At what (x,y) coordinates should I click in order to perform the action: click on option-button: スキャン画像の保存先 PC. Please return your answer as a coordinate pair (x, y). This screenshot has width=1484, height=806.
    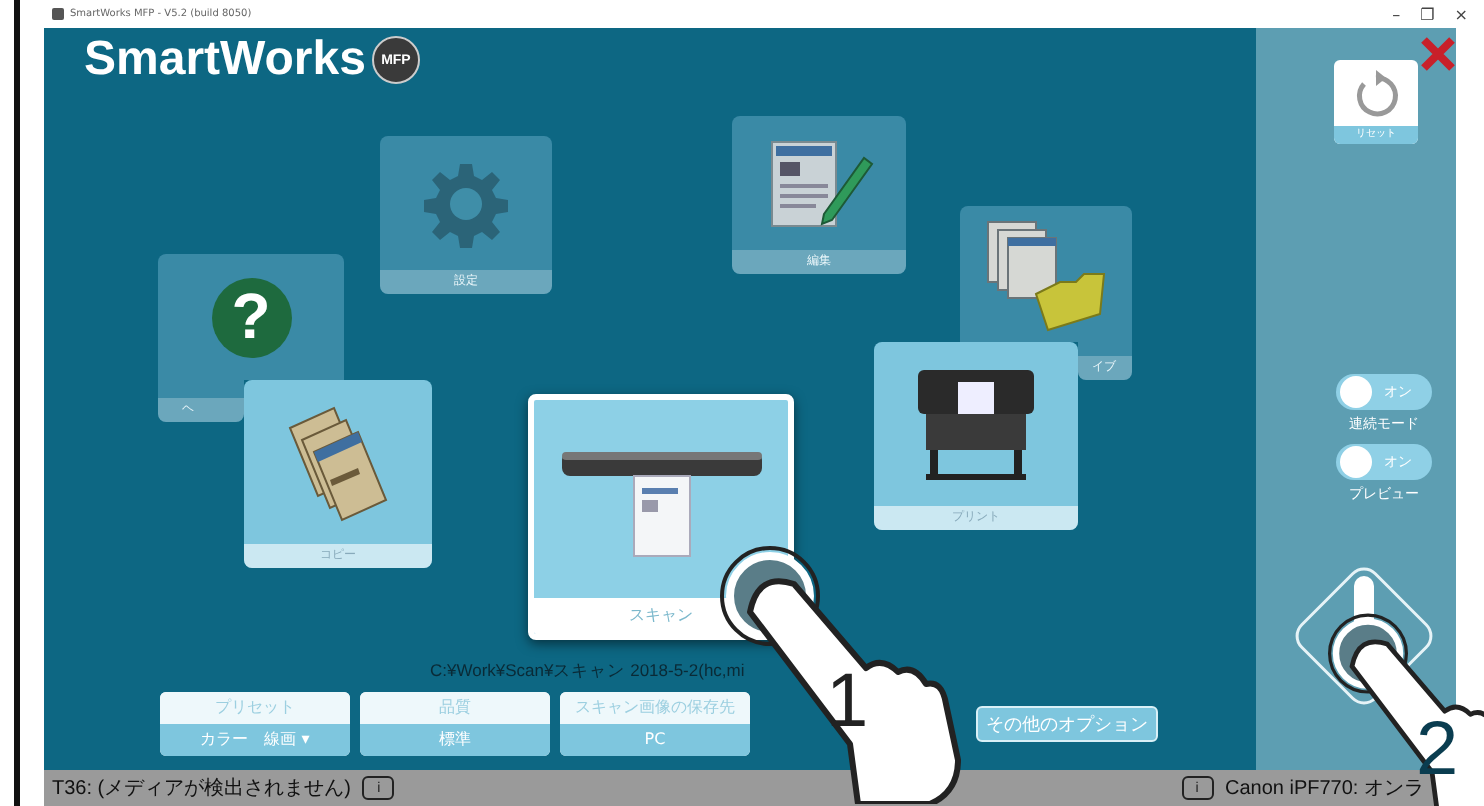
    Looking at the image, I should click on (655, 724).